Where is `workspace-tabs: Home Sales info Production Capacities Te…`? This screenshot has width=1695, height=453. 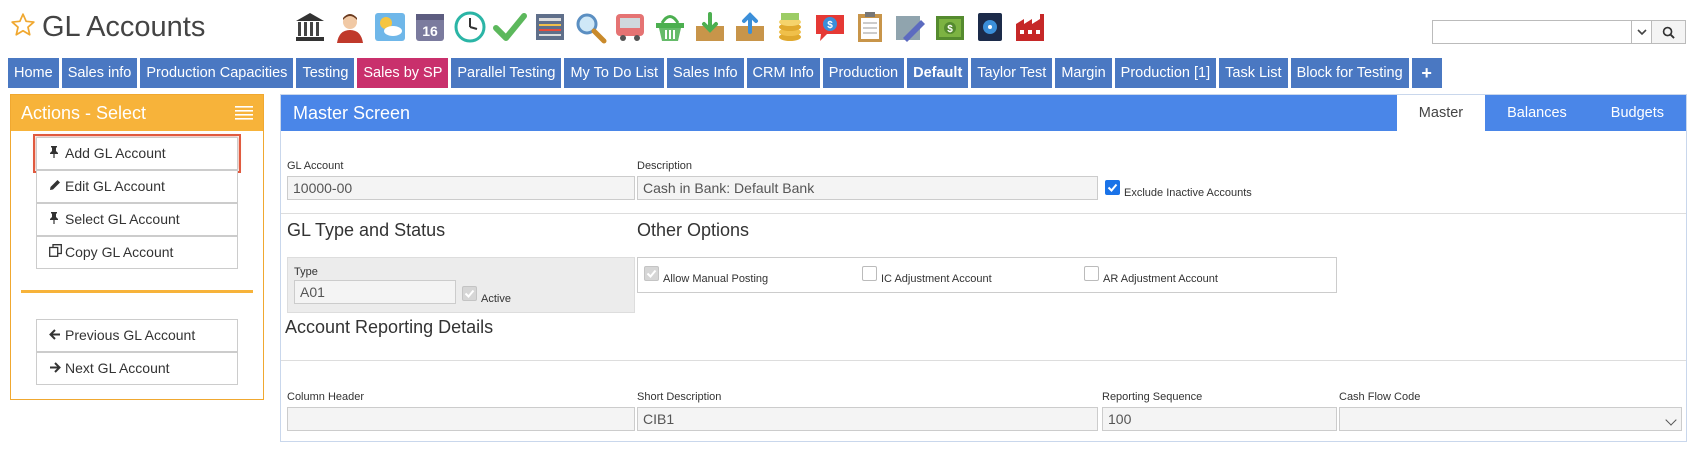 workspace-tabs: Home Sales info Production Capacities Te… is located at coordinates (725, 73).